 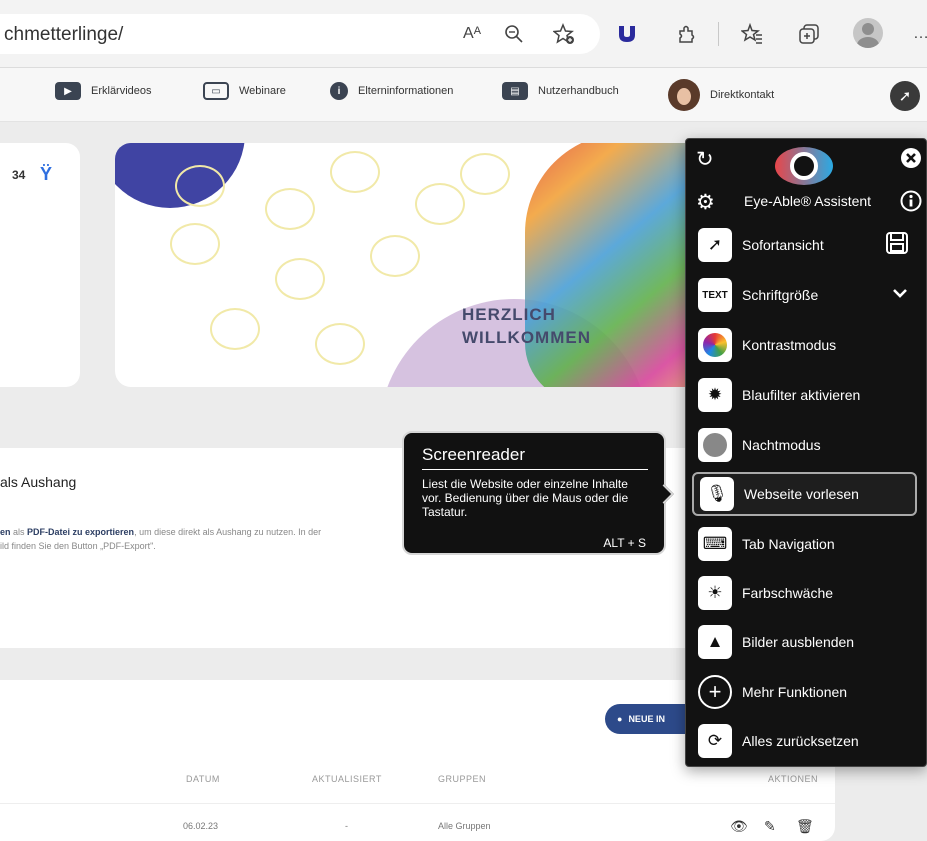 I want to click on avatar, so click(x=684, y=95).